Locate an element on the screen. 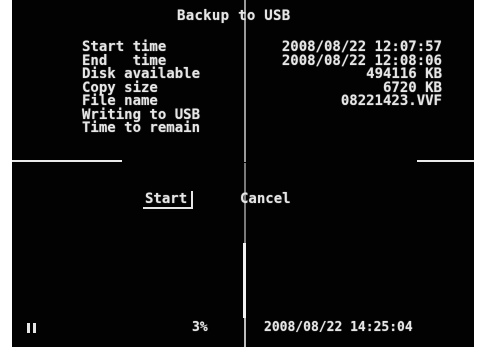 This screenshot has width=486, height=347. progress-percent: 3% is located at coordinates (200, 327).